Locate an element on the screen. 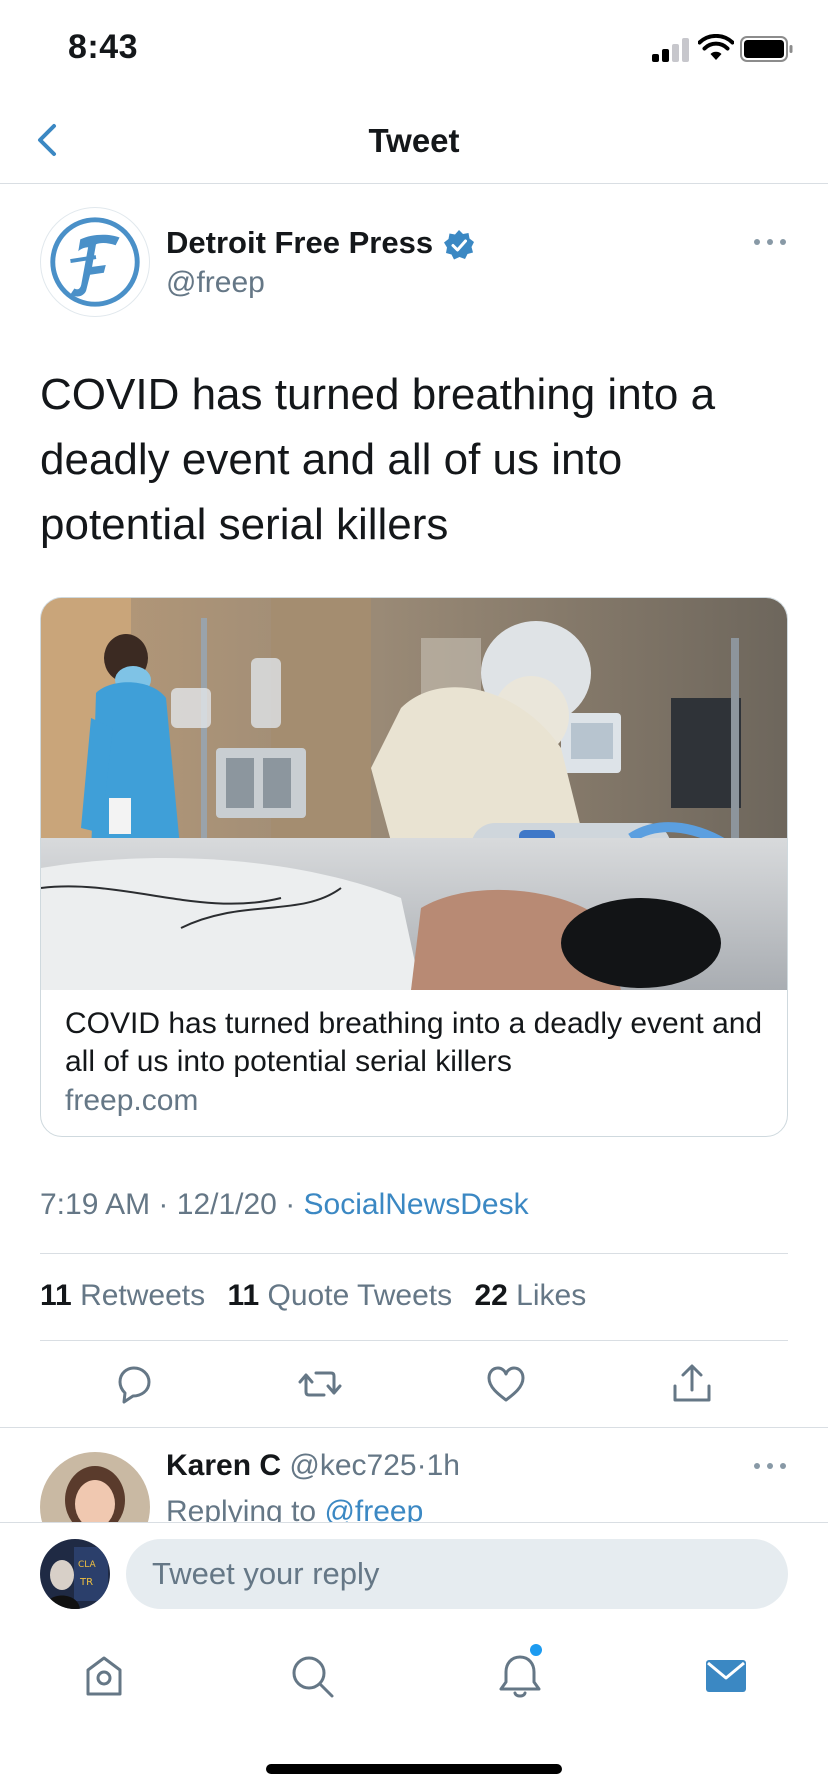 The image size is (828, 1792). svg-text: TR is located at coordinates (86, 1582).